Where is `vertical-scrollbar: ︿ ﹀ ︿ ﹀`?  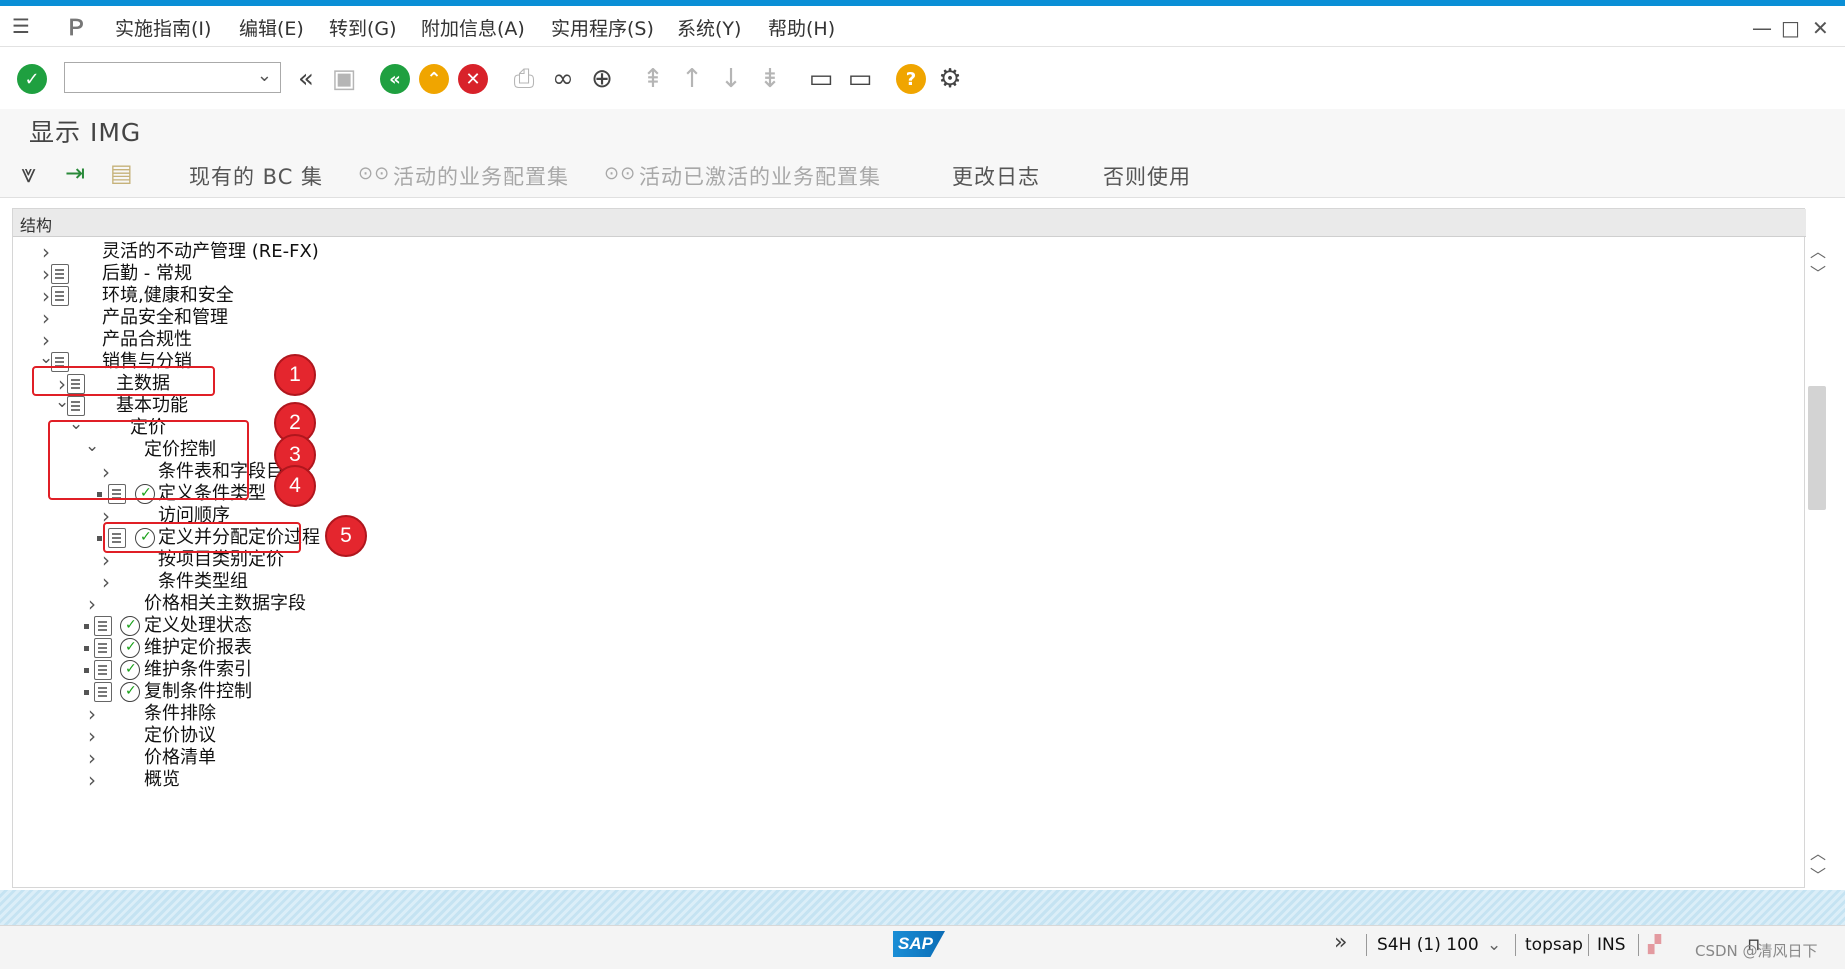
vertical-scrollbar: ︿ ﹀ ︿ ﹀ is located at coordinates (1817, 562).